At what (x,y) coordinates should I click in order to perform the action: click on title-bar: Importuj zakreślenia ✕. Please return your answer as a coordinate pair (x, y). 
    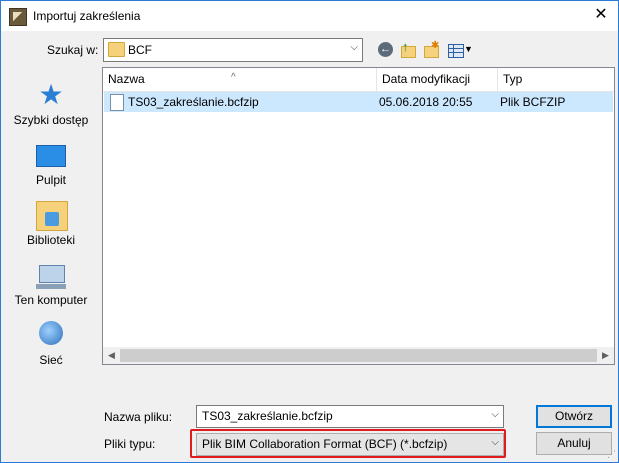
    Looking at the image, I should click on (309, 16).